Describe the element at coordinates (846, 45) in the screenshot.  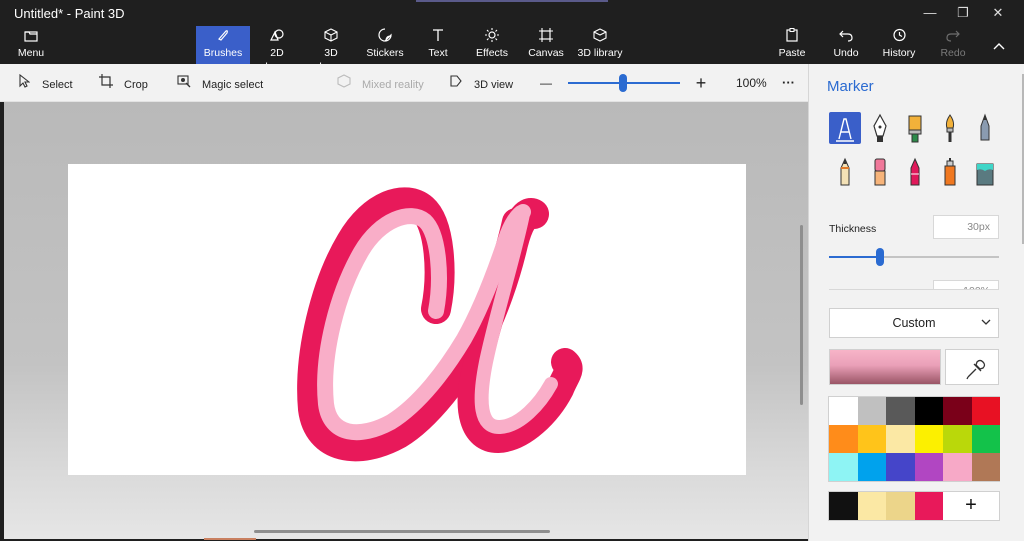
I see `undo-button: Undo` at that location.